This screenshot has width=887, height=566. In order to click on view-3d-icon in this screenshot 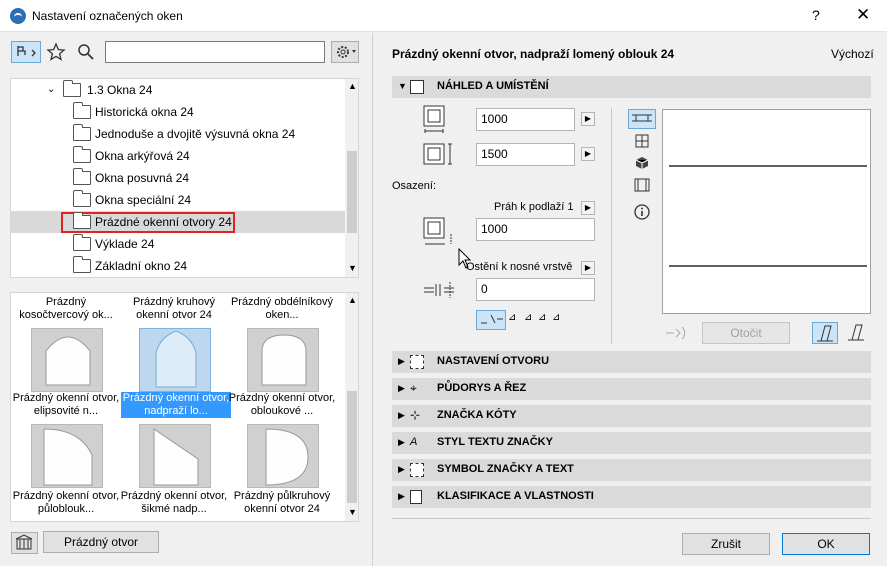, I will do `click(642, 165)`.